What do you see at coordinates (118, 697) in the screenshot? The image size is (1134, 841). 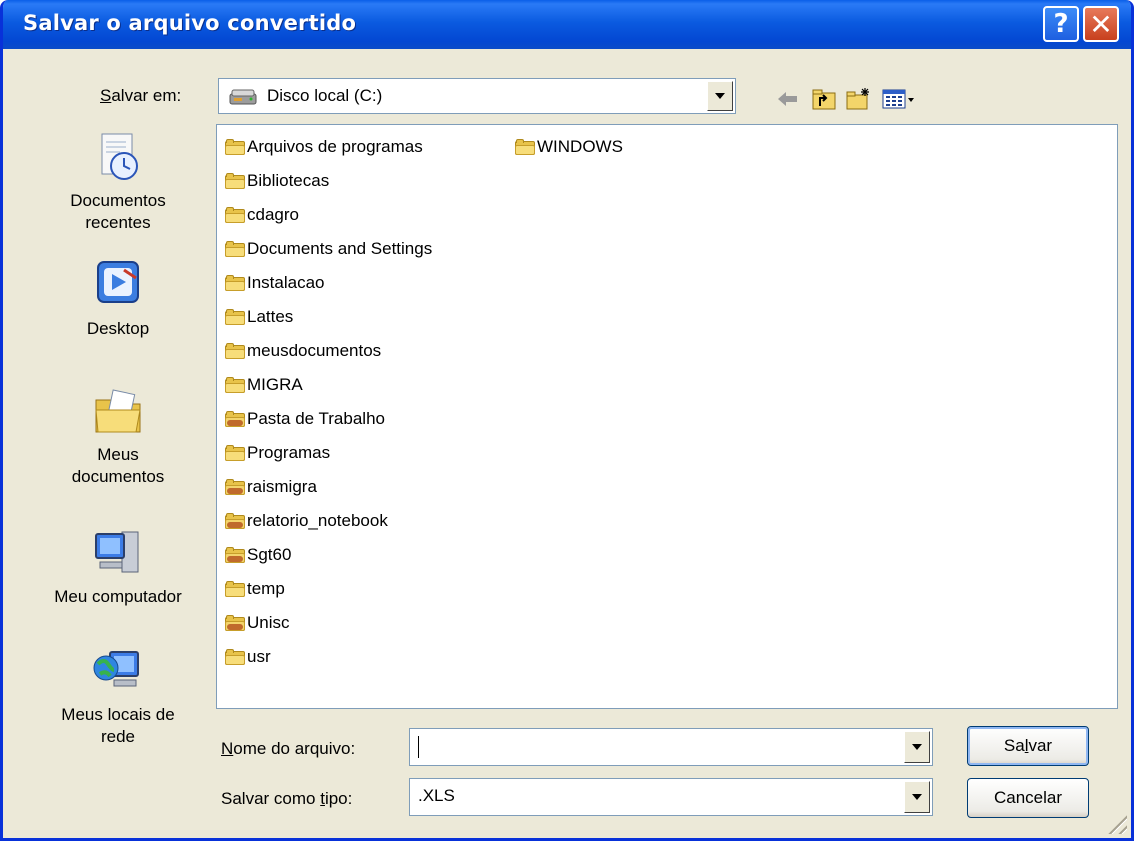 I see `place-network: Meus locais de rede` at bounding box center [118, 697].